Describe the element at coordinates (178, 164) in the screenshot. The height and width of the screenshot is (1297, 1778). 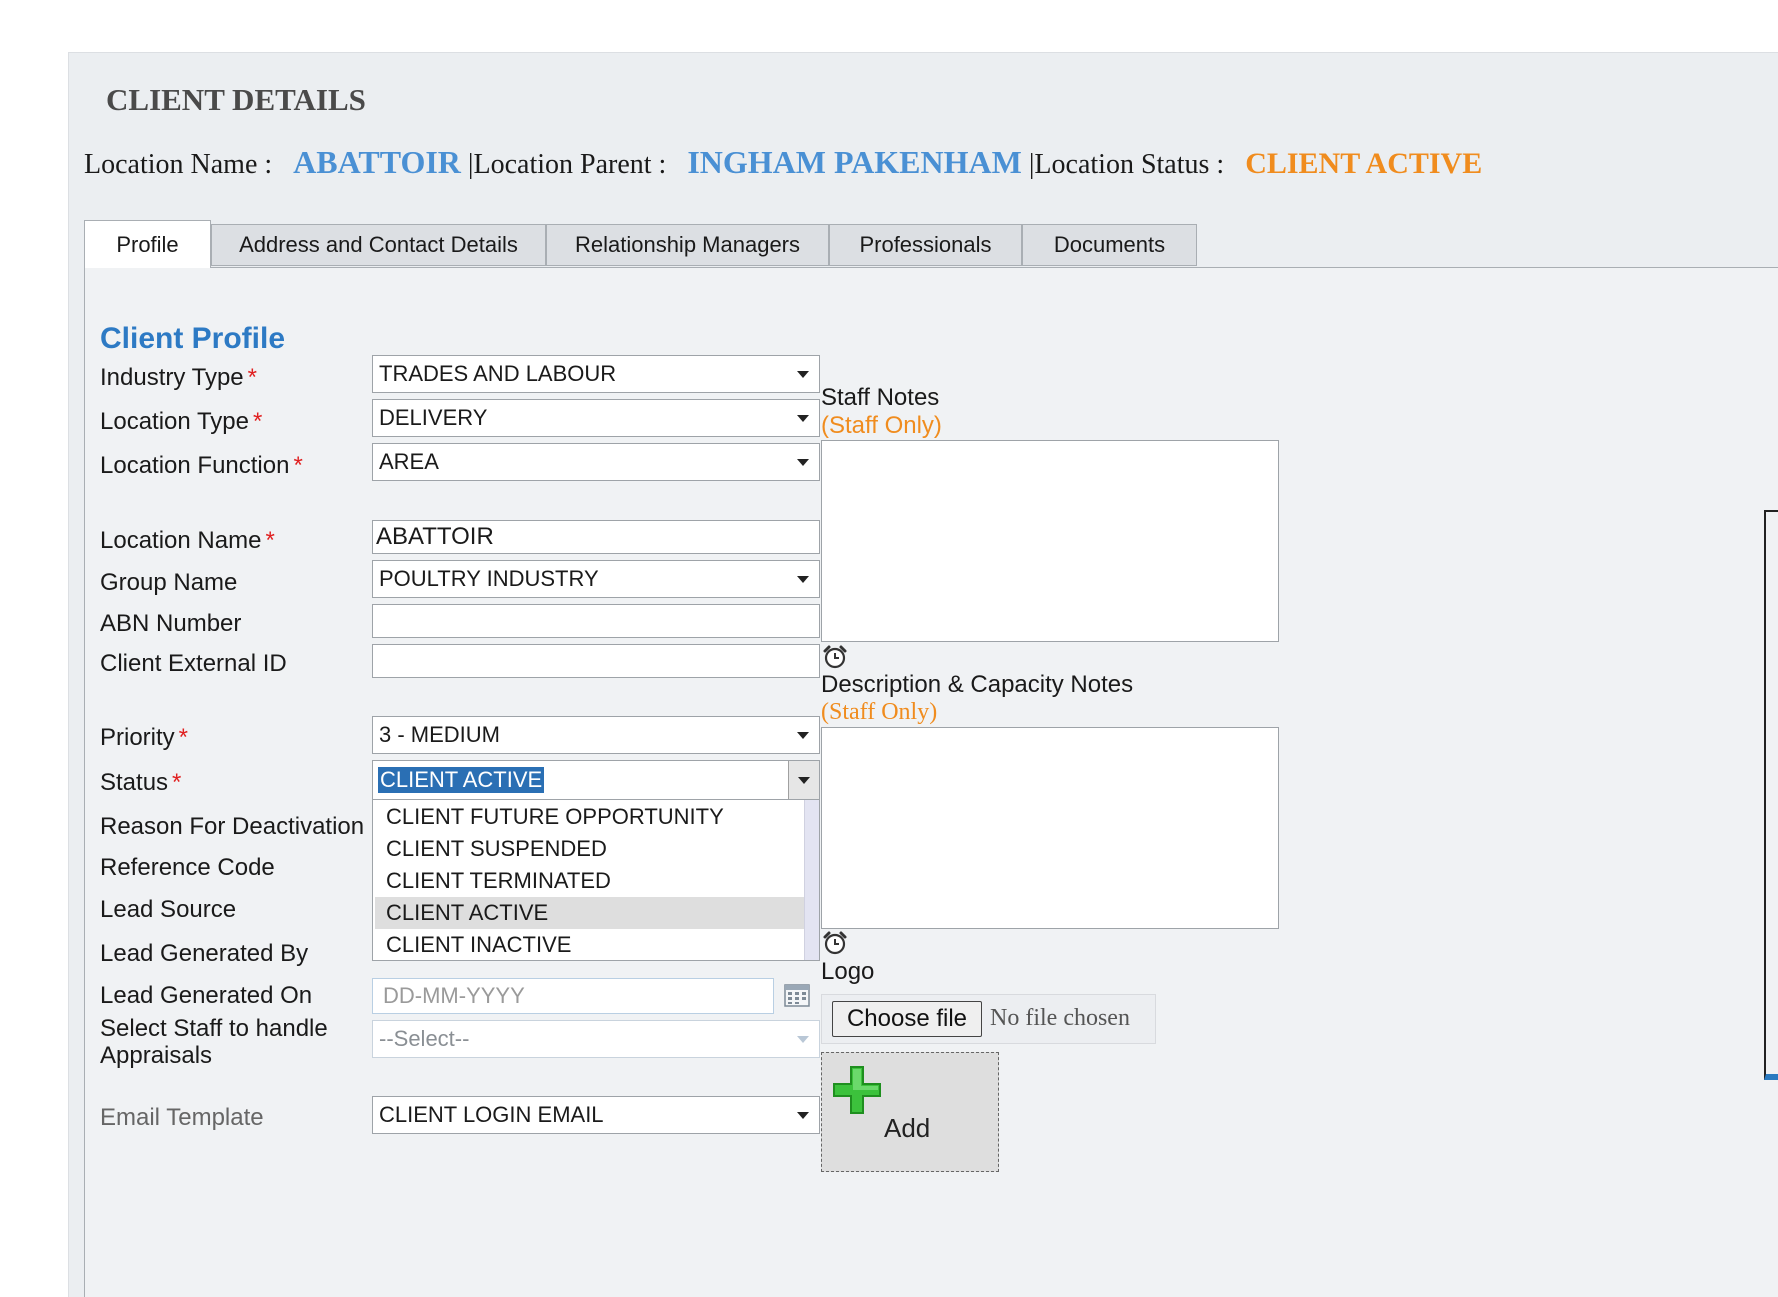
I see `location-name-label: Location Name :` at that location.